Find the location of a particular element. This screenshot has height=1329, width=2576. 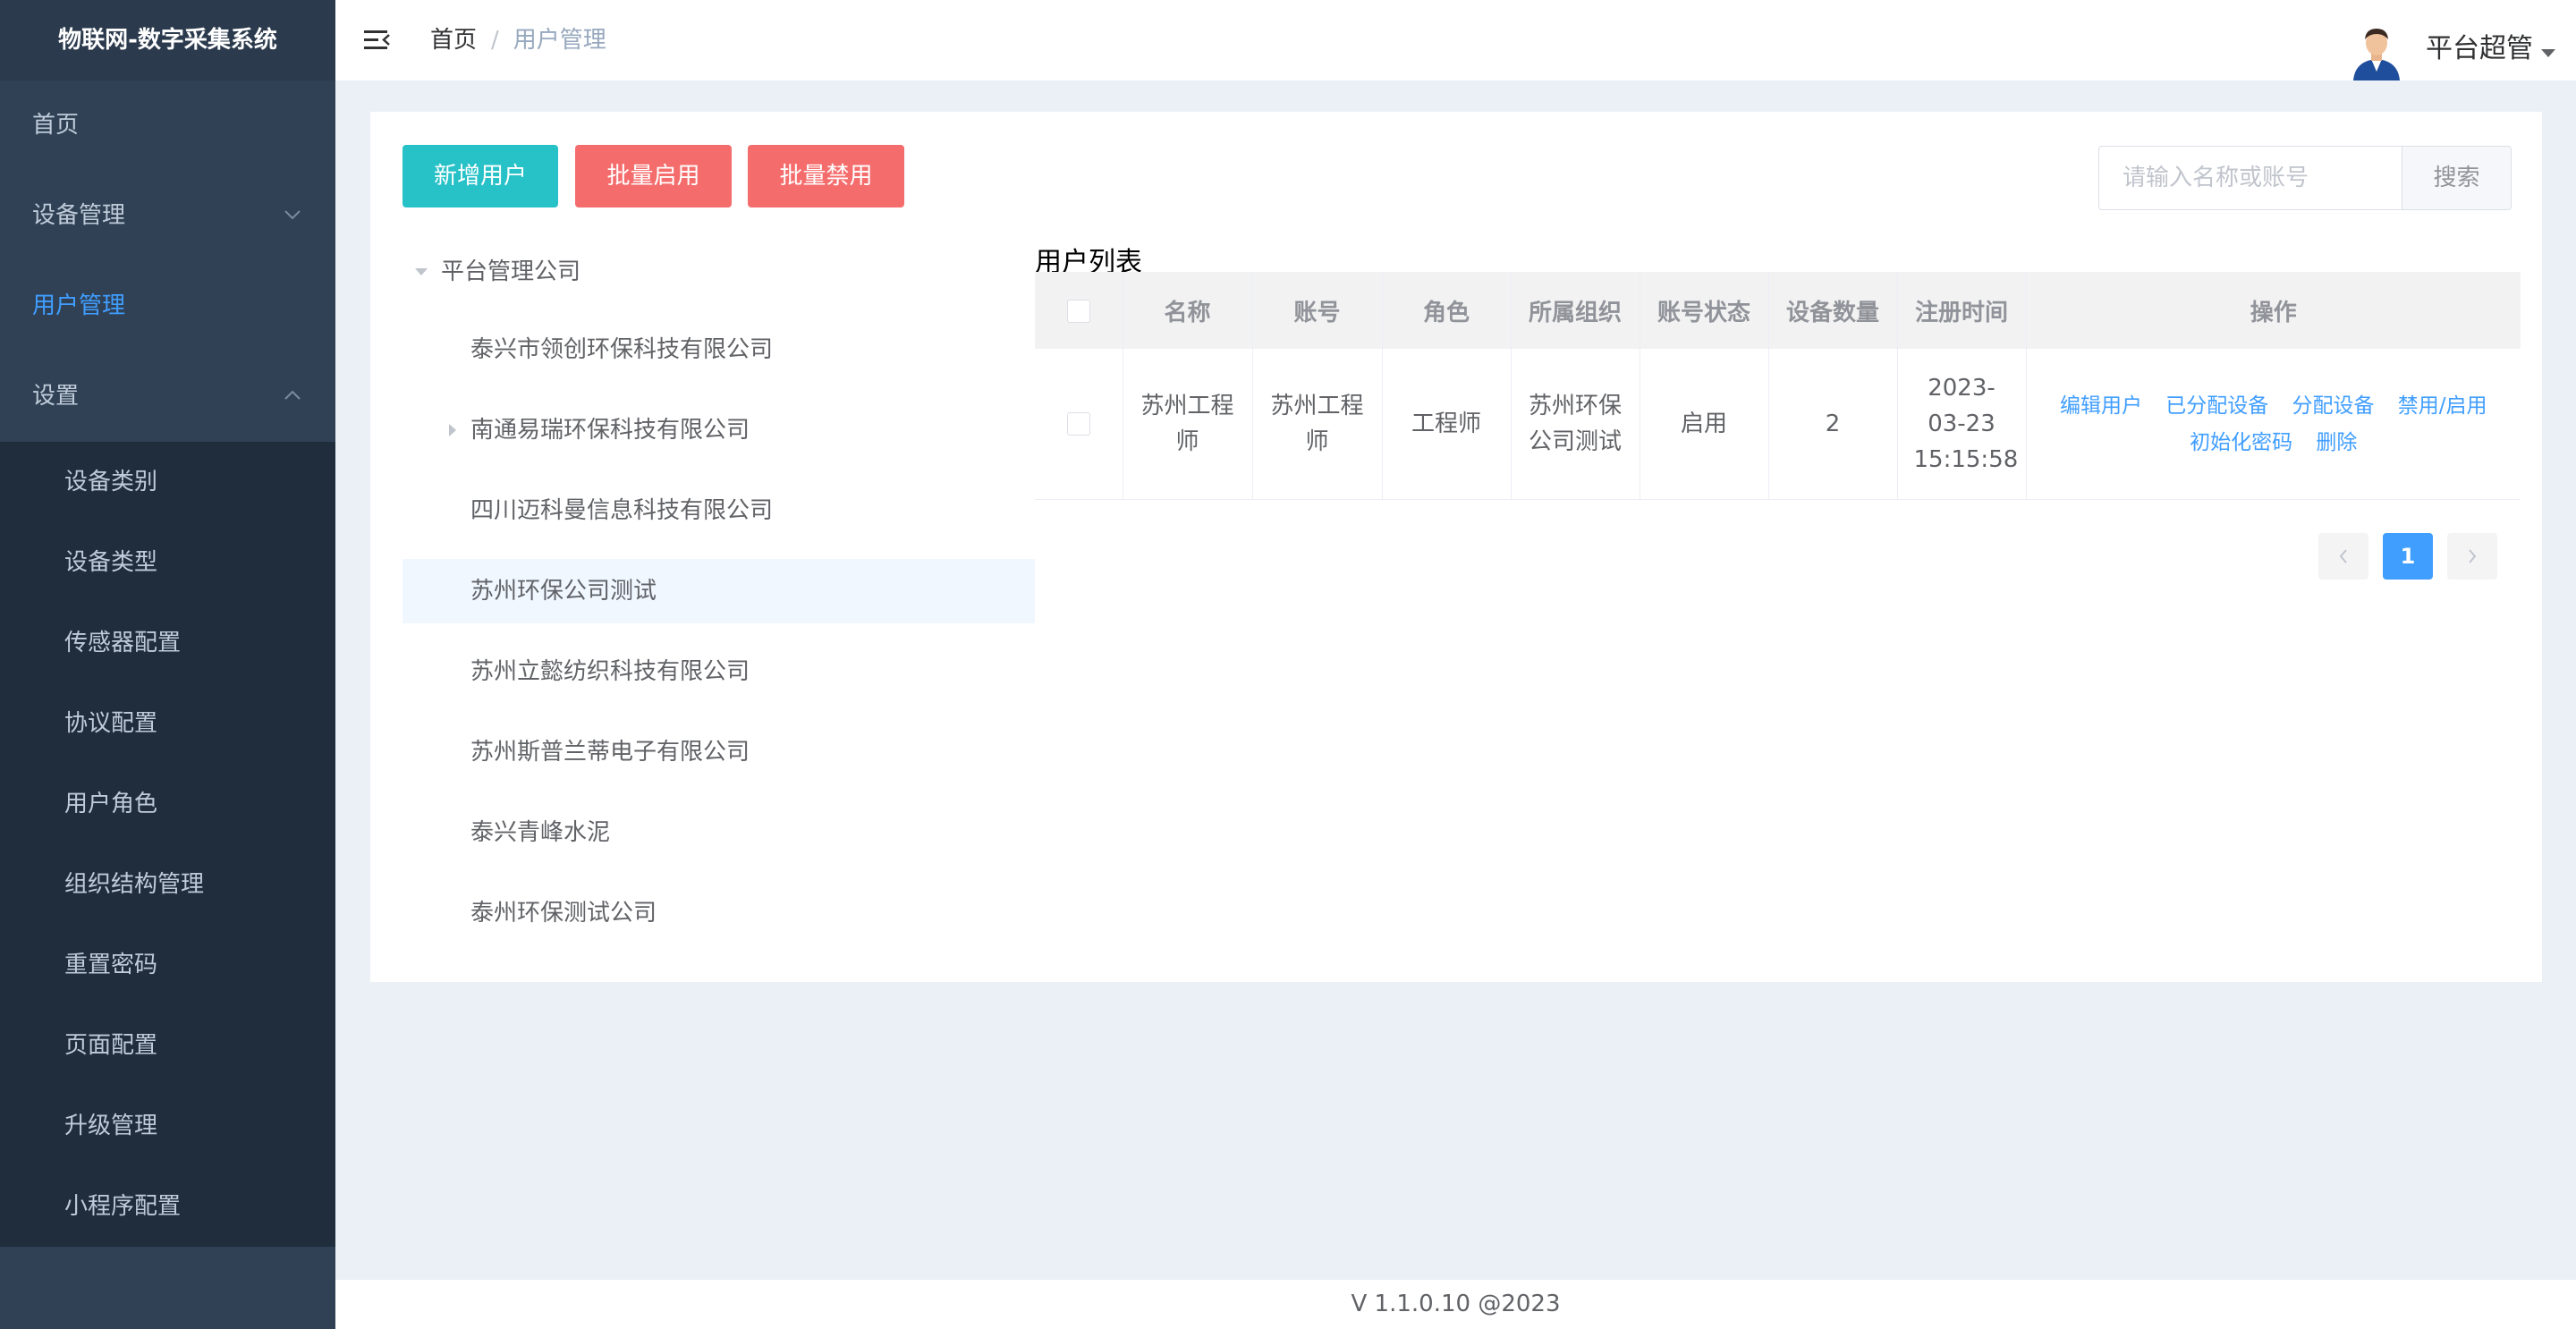

select-all-checkbox is located at coordinates (1078, 311).